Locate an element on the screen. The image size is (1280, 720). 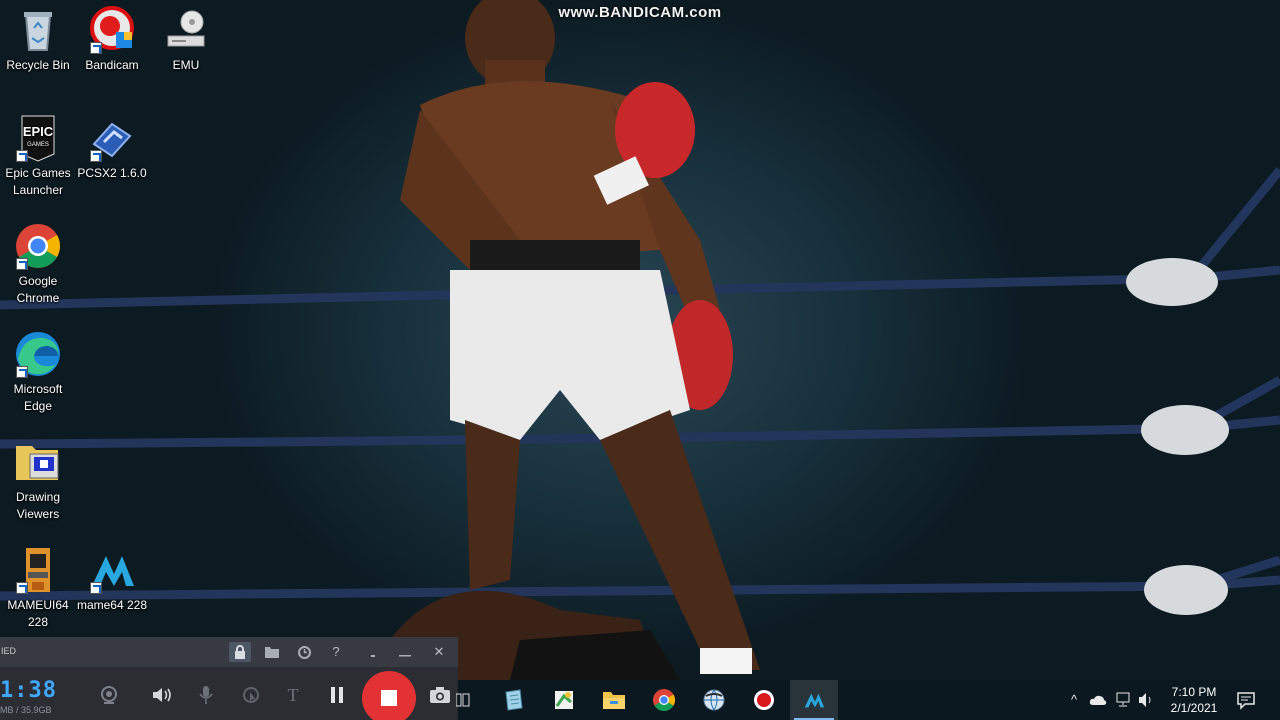
desktop-icon-epic-games: EPIC GAMES Epic Games Launcher is located at coordinates (38, 156).